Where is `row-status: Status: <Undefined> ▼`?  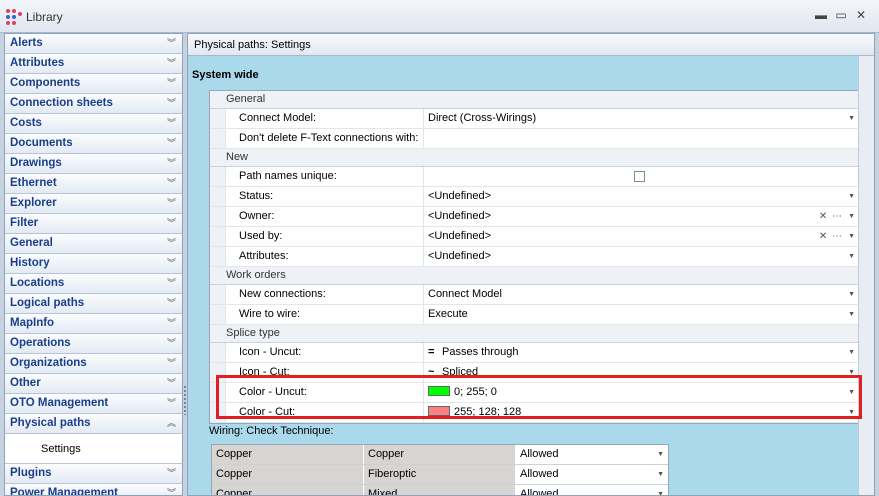
row-status: Status: <Undefined> ▼ is located at coordinates (534, 197).